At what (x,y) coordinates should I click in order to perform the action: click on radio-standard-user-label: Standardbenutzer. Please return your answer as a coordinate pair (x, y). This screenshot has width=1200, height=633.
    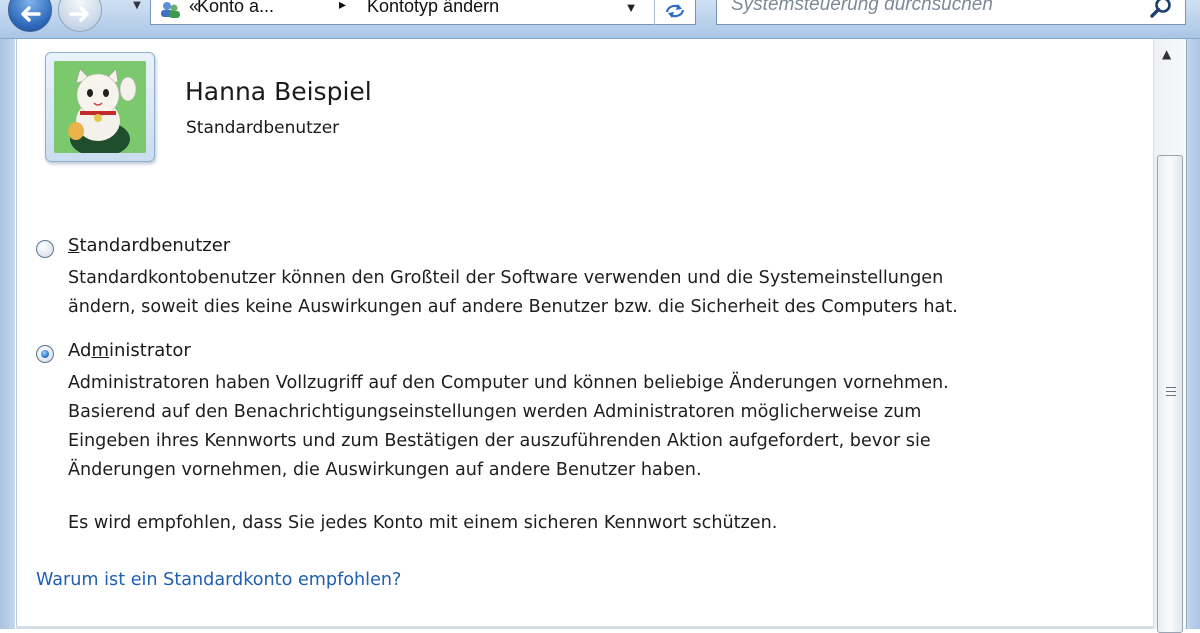
    Looking at the image, I should click on (149, 245).